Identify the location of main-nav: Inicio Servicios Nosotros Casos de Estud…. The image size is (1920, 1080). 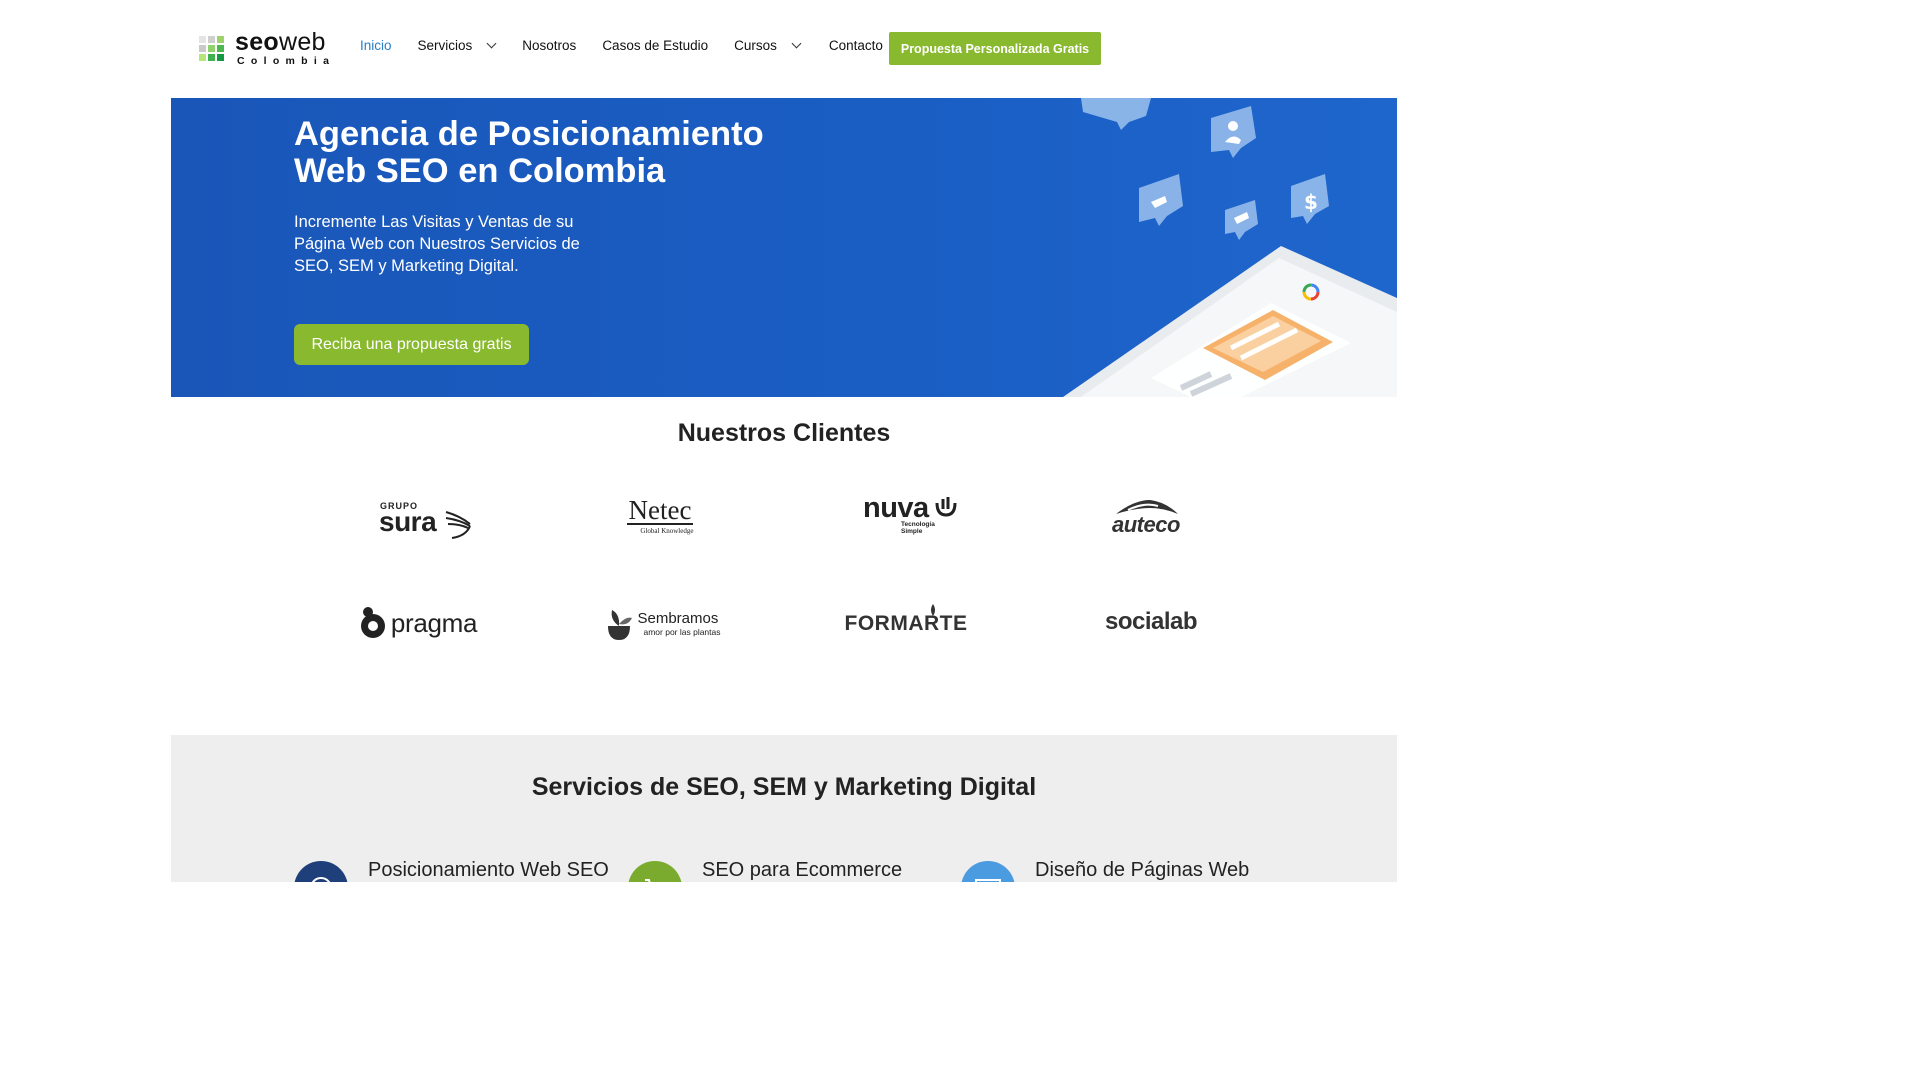
(621, 45).